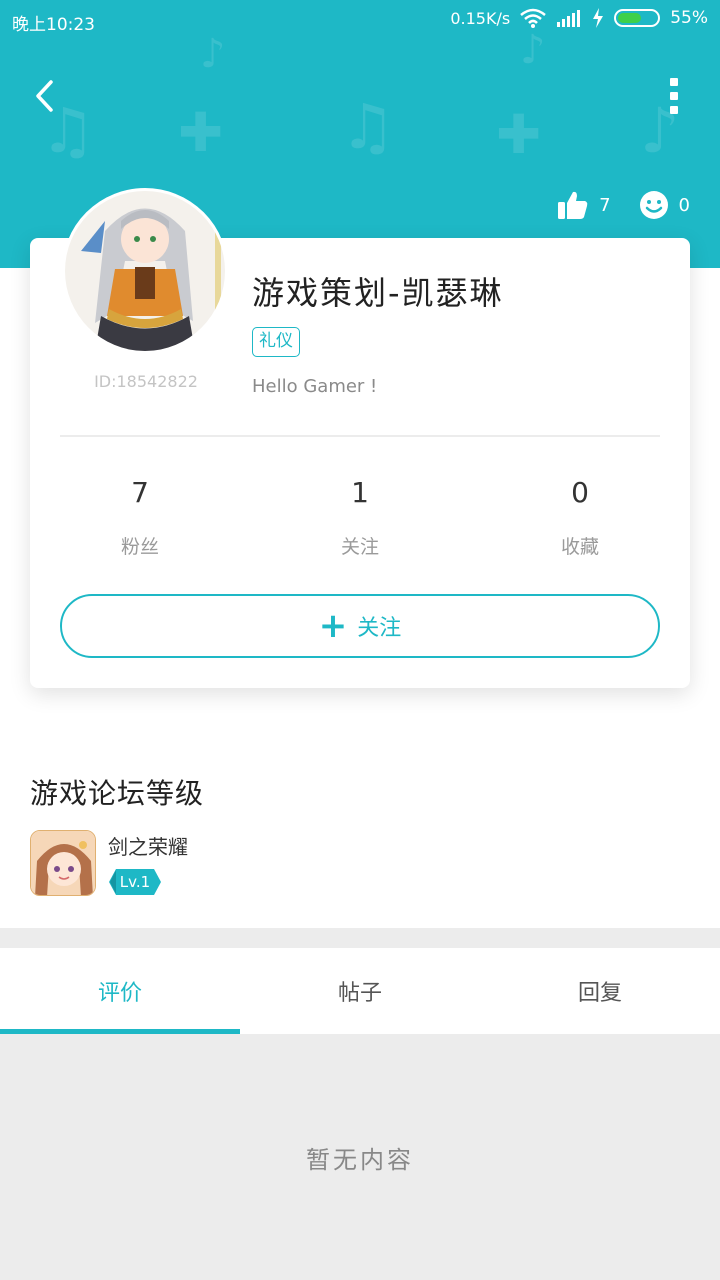 The height and width of the screenshot is (1280, 720). I want to click on level-label: Lv.1, so click(135, 881).